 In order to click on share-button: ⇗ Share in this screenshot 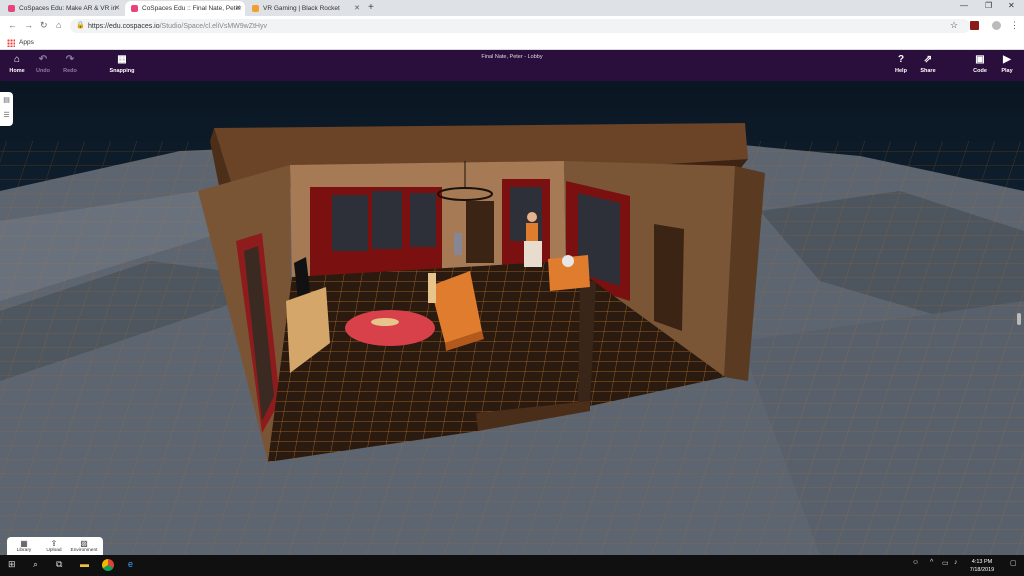, I will do `click(928, 64)`.